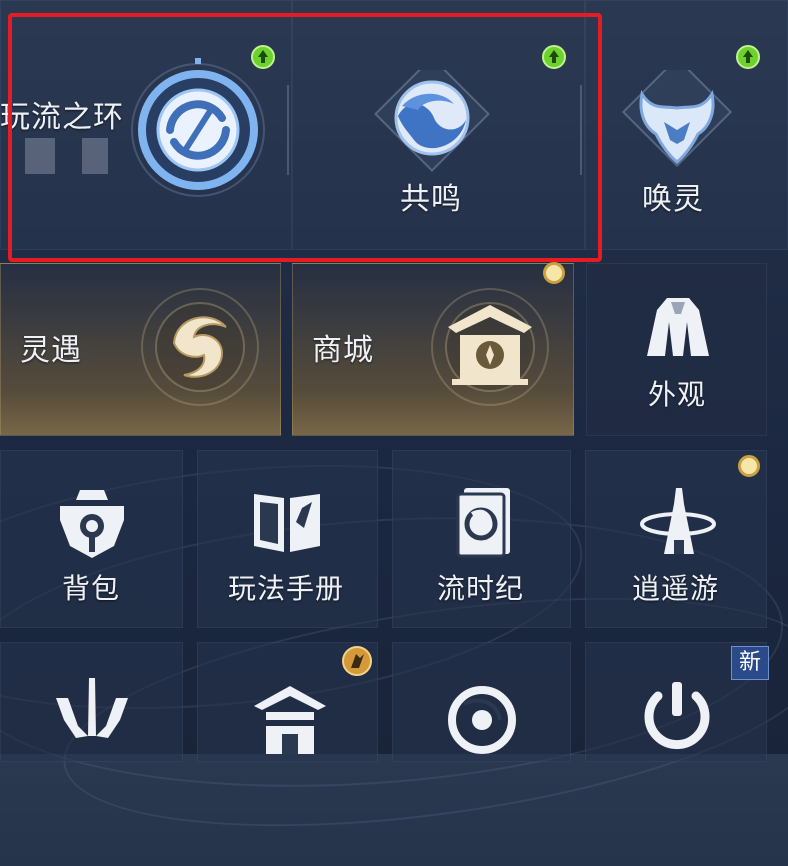 This screenshot has height=866, width=788. Describe the element at coordinates (677, 394) in the screenshot. I see `appearance-label: 外观` at that location.